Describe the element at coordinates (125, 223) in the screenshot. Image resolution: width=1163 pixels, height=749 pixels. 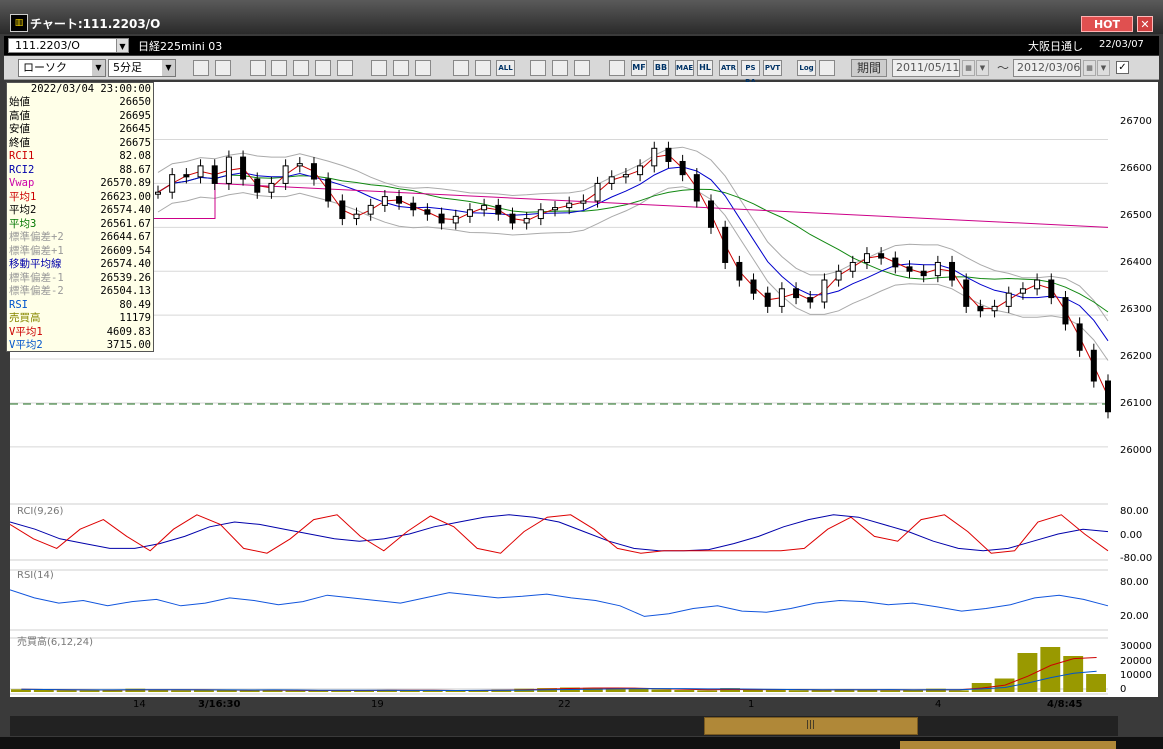
I see `info-value: 26561.67` at that location.